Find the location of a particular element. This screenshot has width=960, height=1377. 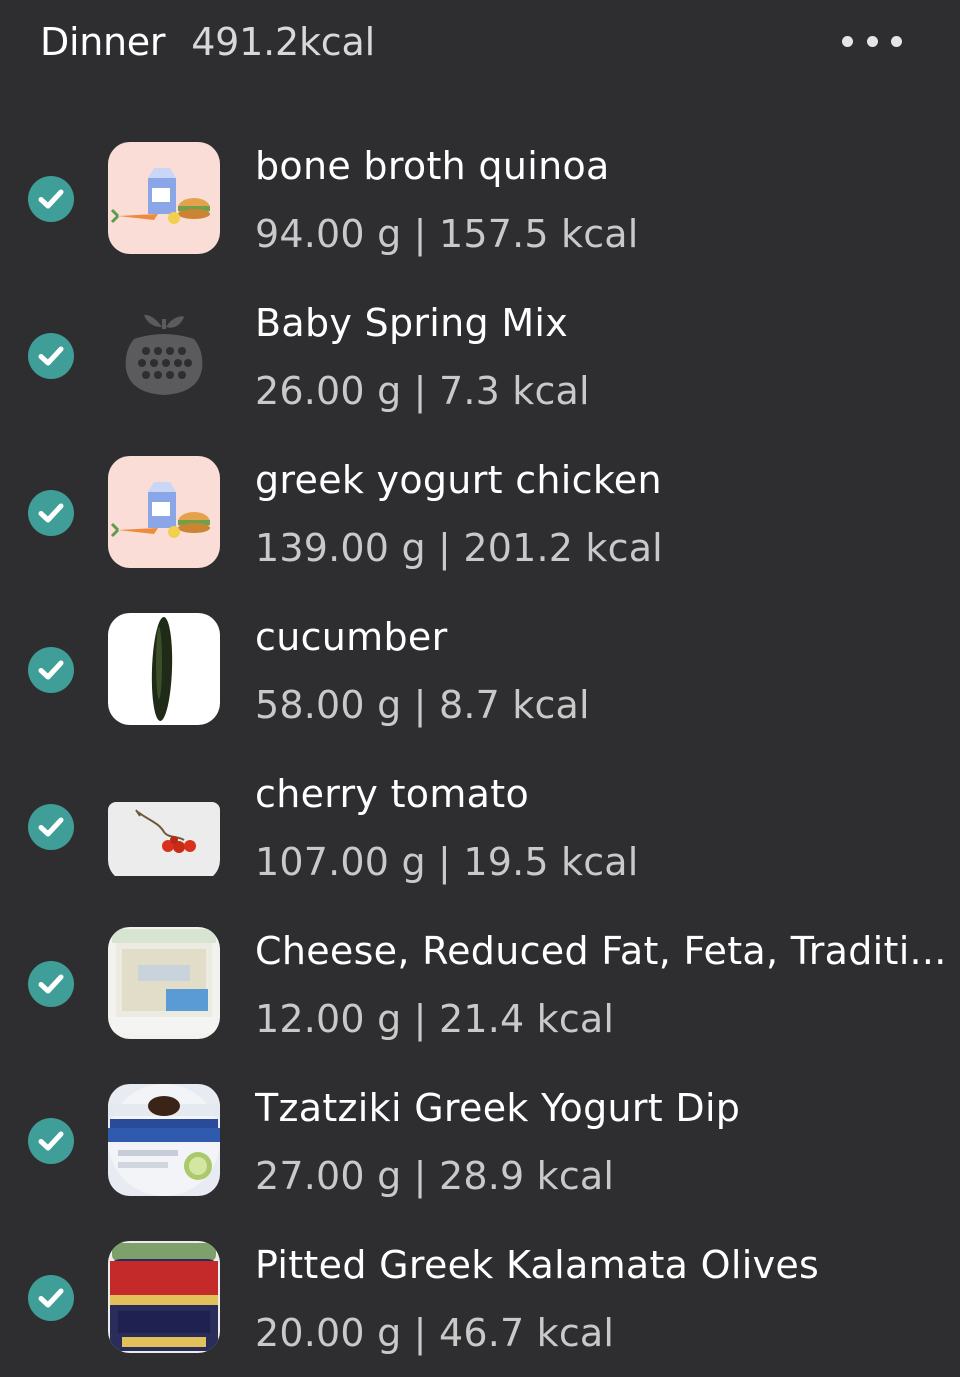

meal-title: Dinner is located at coordinates (103, 42).